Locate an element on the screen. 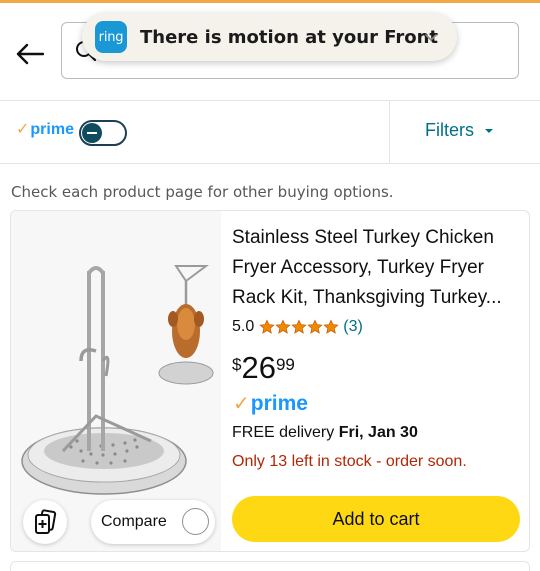  star-rating is located at coordinates (299, 327).